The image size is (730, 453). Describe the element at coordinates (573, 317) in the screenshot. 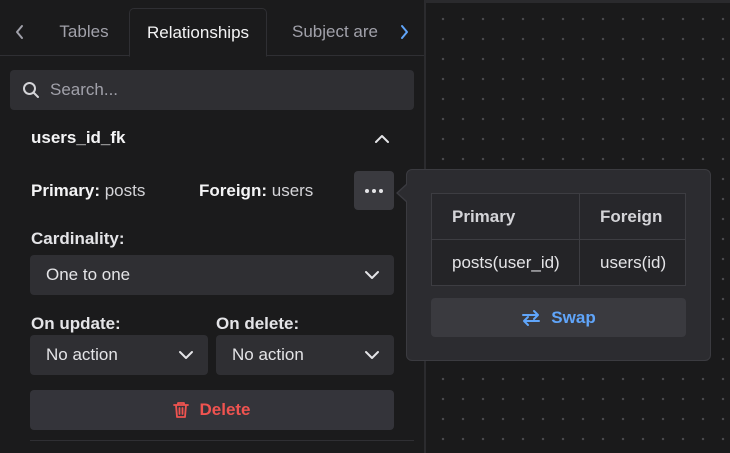

I see `swap-label: Swap` at that location.